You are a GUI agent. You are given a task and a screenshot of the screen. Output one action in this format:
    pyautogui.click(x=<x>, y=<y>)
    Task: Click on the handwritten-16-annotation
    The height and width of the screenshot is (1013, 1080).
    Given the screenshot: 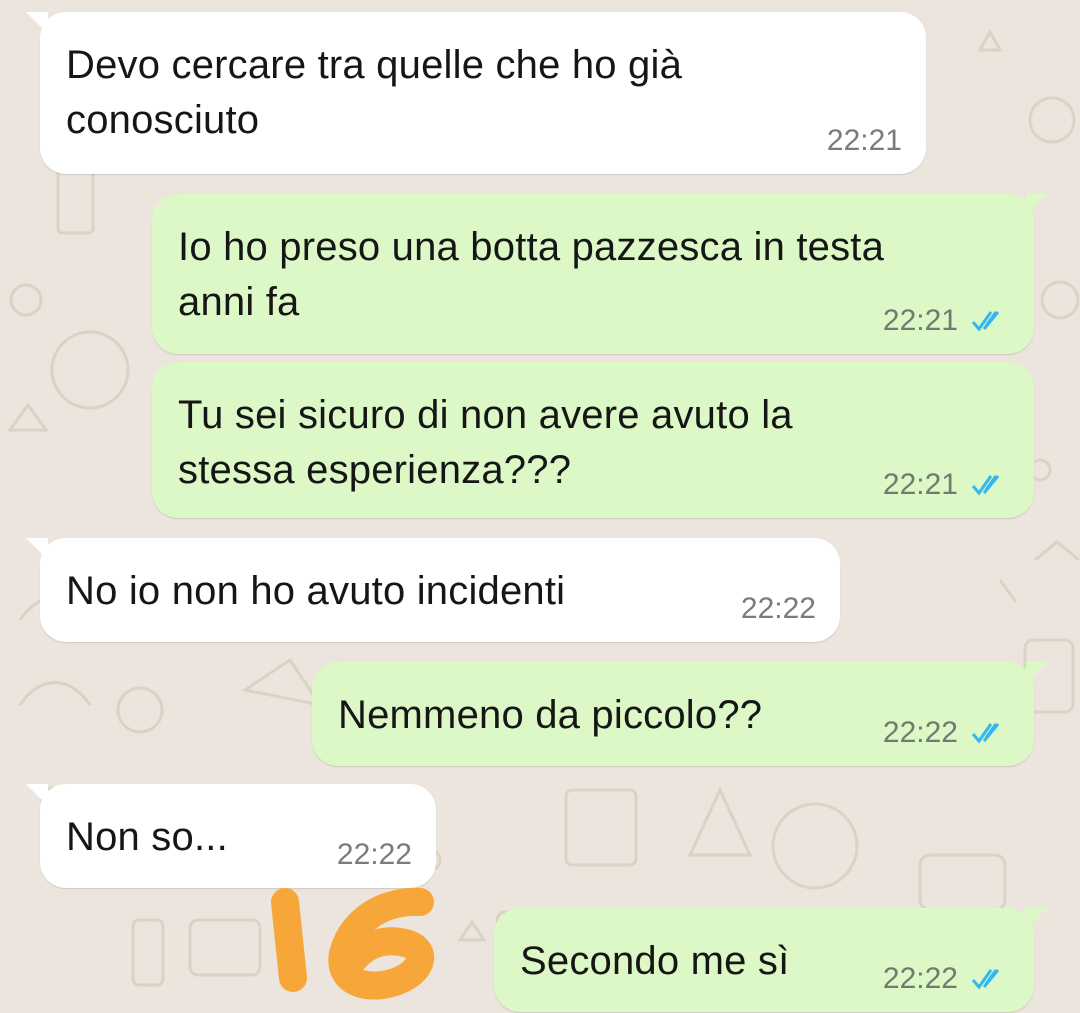 What is the action you would take?
    pyautogui.click(x=353, y=943)
    